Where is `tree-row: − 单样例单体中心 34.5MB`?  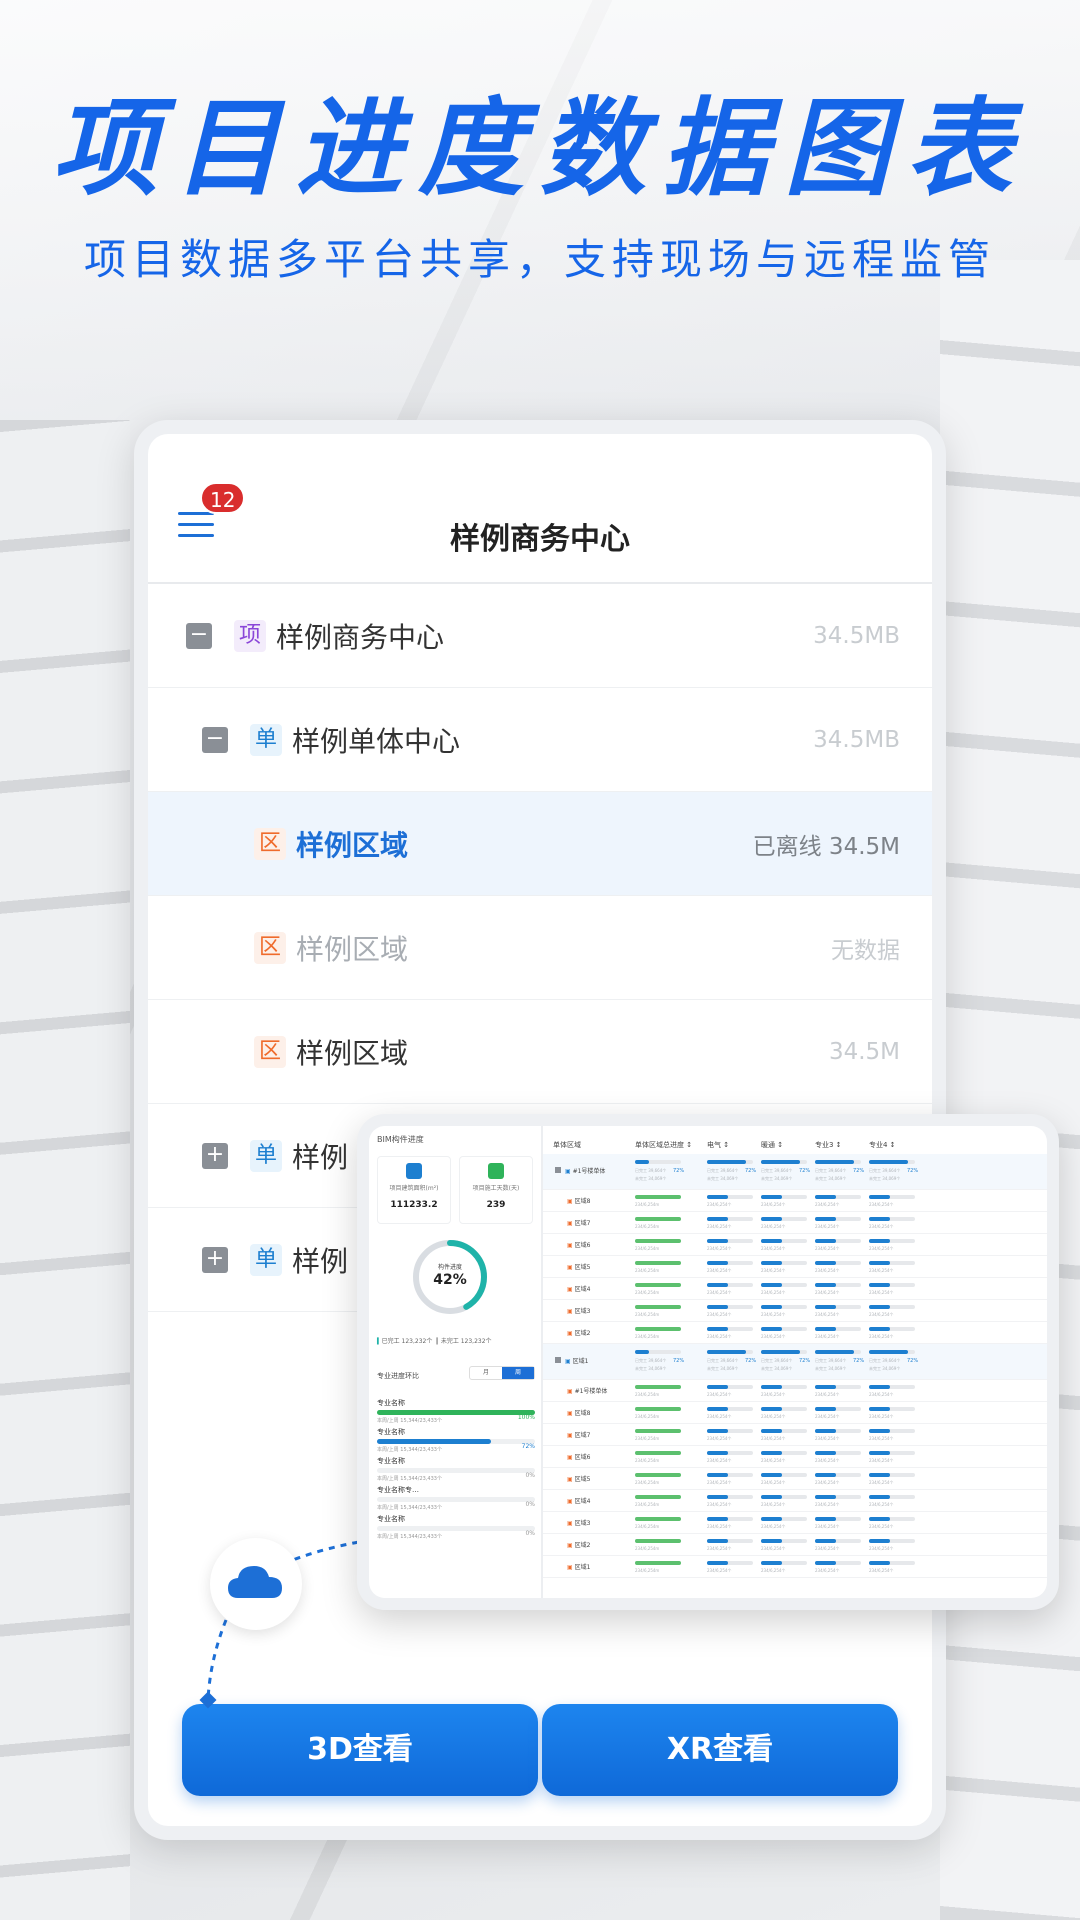
tree-row: − 单样例单体中心 34.5MB is located at coordinates (540, 740).